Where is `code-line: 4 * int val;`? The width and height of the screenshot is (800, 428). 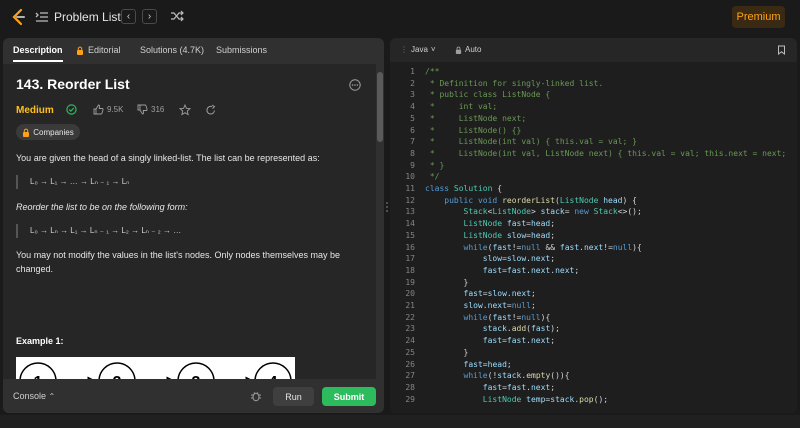
code-line: 4 * int val; is located at coordinates (593, 107).